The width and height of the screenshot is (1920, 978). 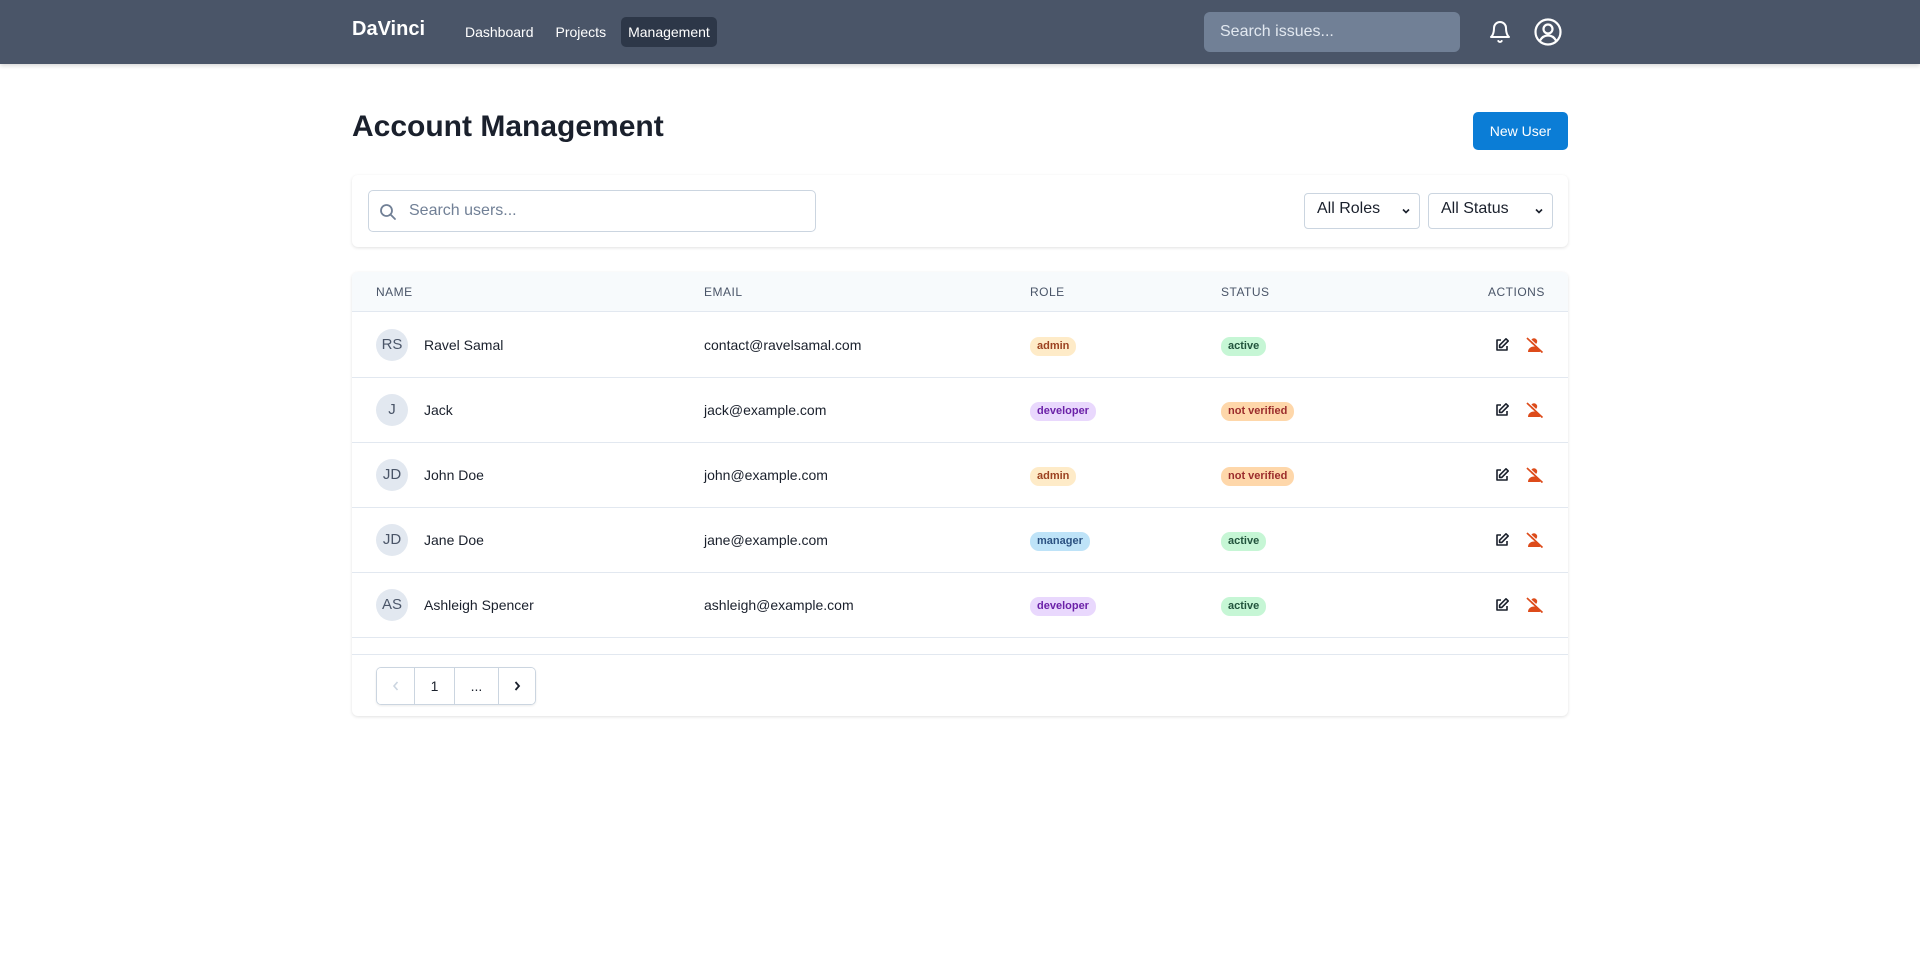 I want to click on next-page-button, so click(x=517, y=686).